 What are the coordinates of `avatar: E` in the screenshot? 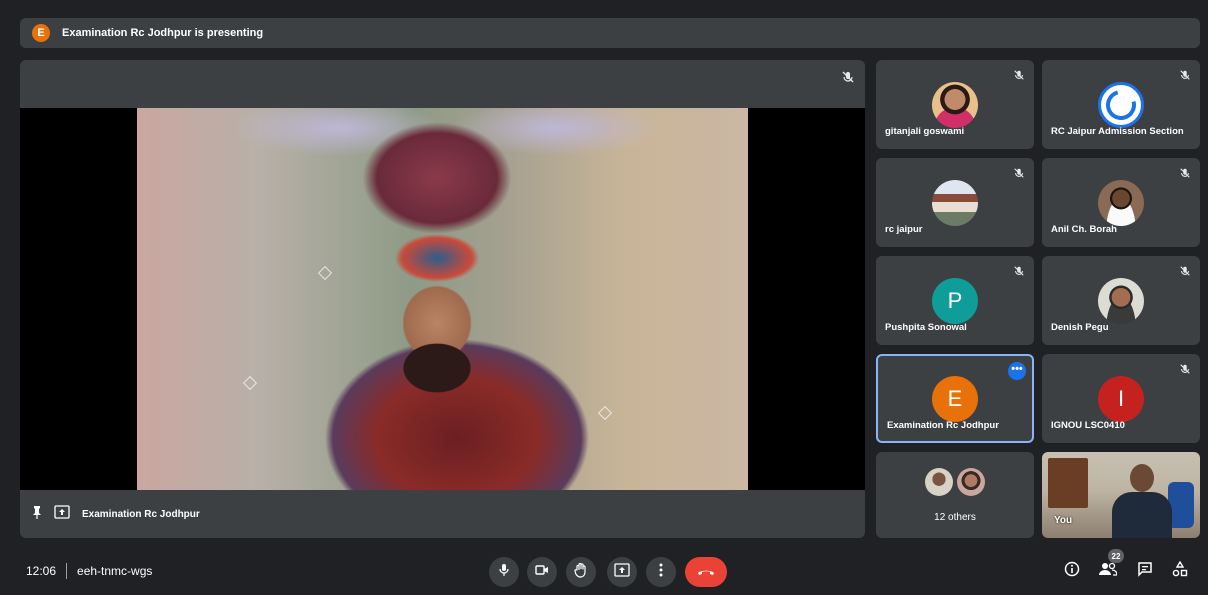 It's located at (955, 399).